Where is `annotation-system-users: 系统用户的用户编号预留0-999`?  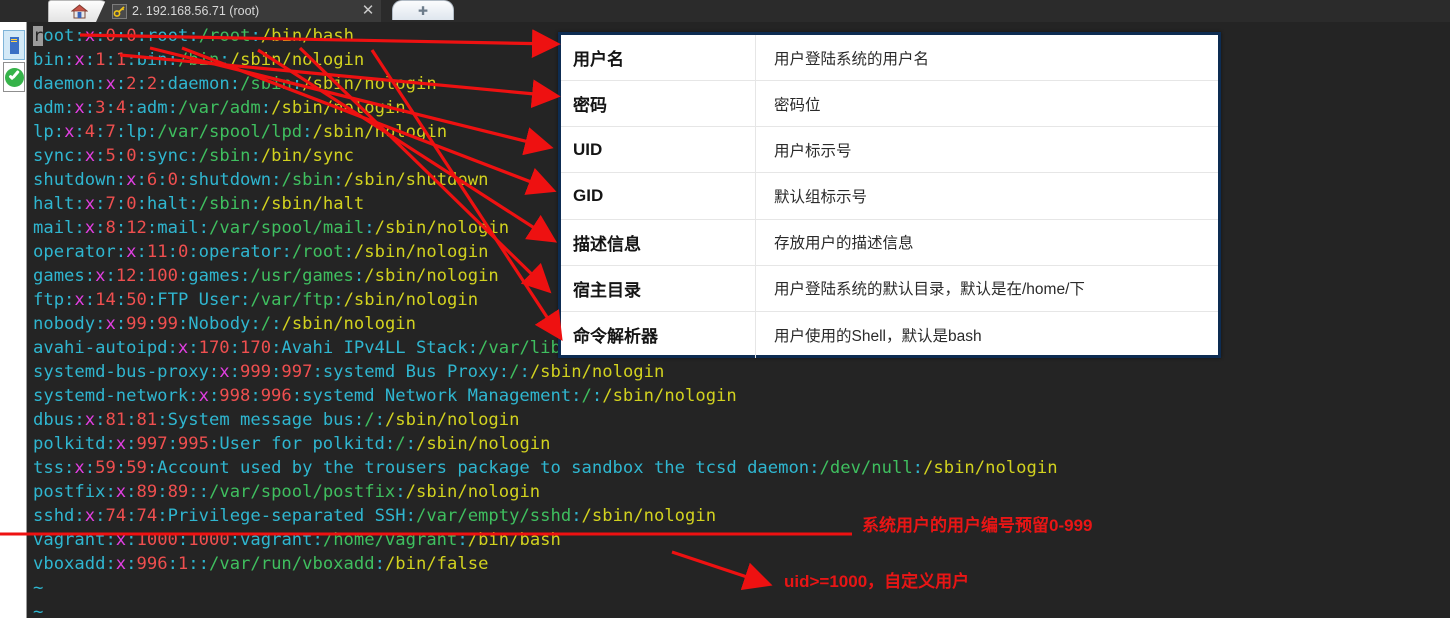 annotation-system-users: 系统用户的用户编号预留0-999 is located at coordinates (977, 525).